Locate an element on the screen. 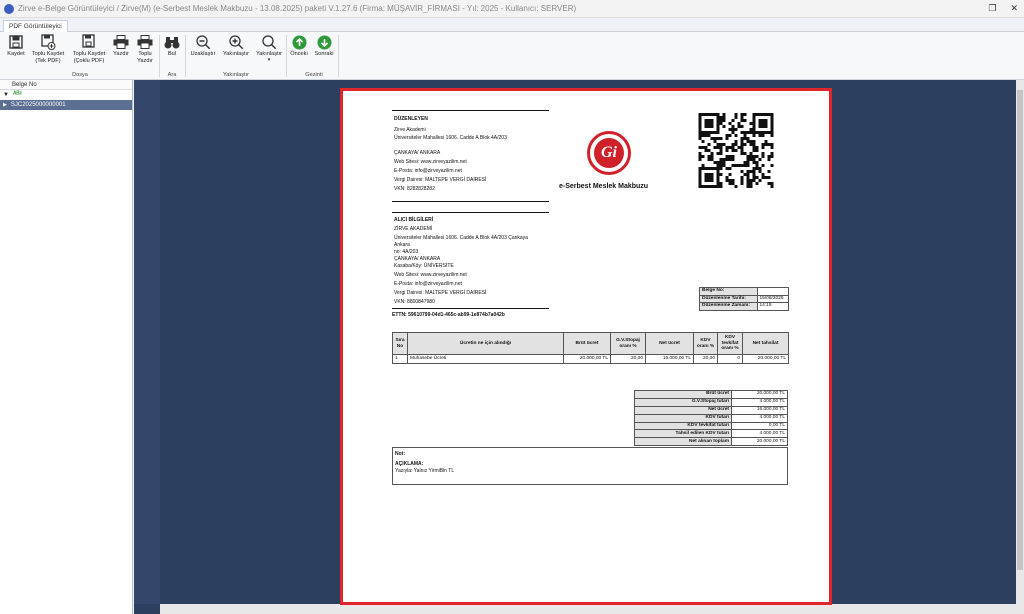 Image resolution: width=1024 pixels, height=614 pixels. binoculars-icon is located at coordinates (172, 42).